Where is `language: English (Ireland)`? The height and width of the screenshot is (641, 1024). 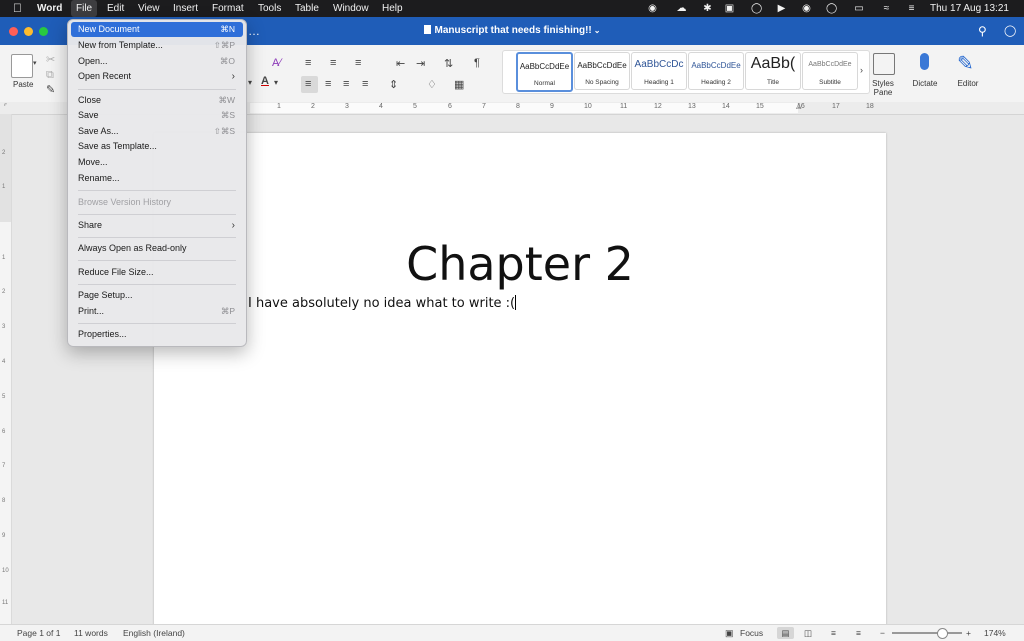
language: English (Ireland) is located at coordinates (154, 633).